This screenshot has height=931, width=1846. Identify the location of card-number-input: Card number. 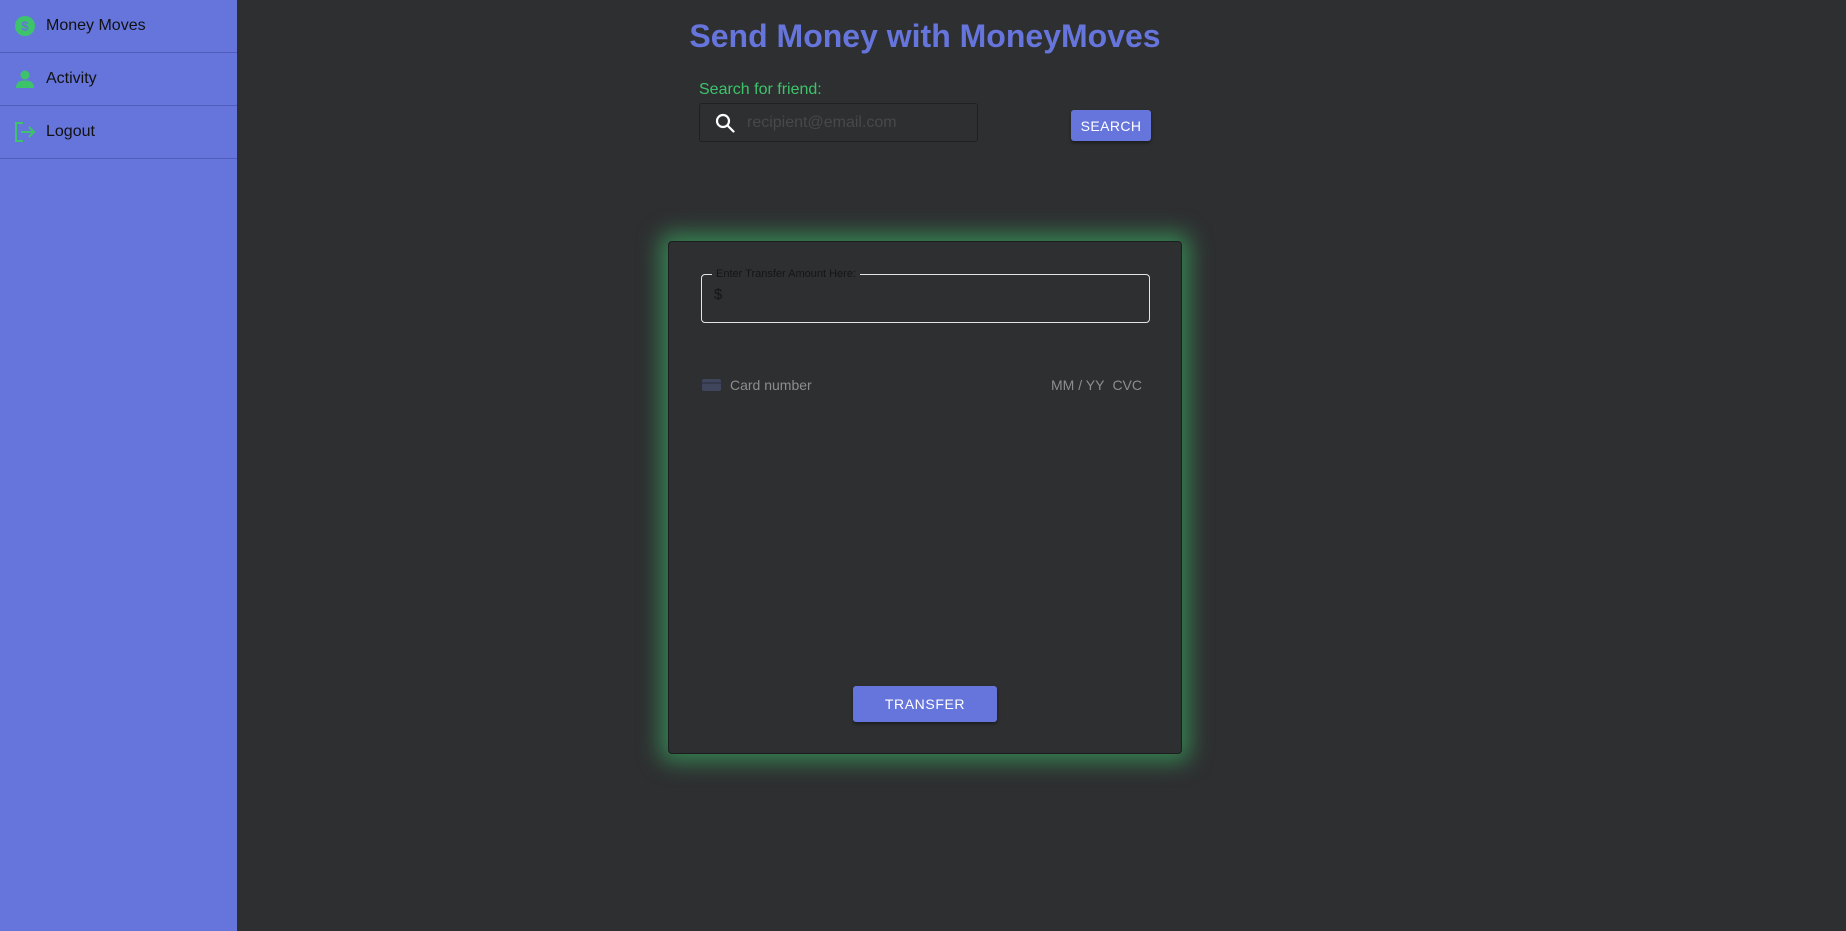
(771, 385).